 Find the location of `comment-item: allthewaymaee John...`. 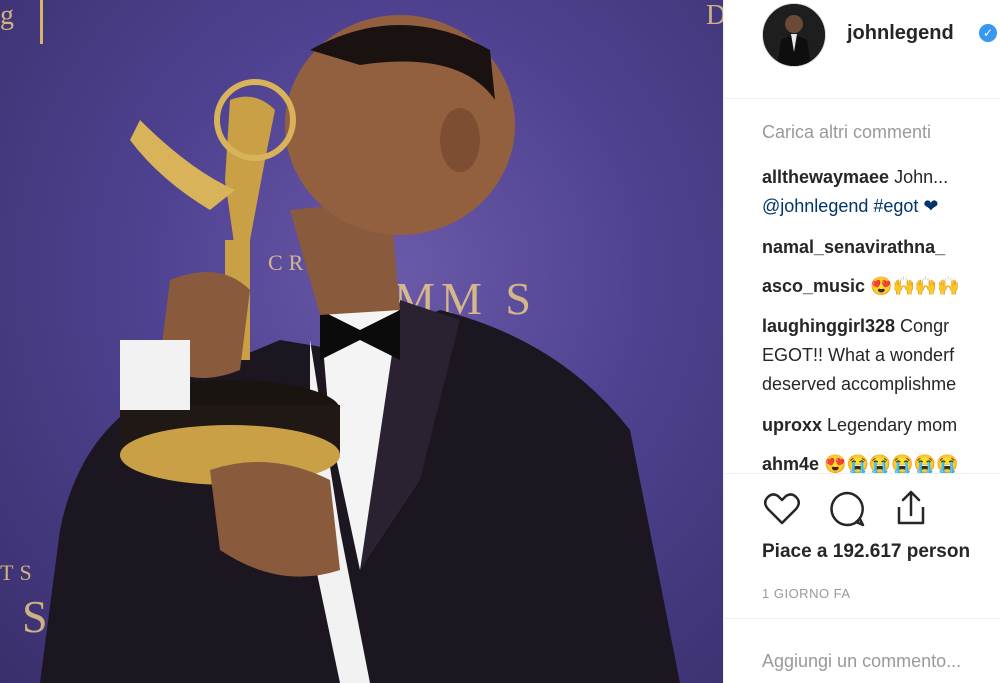

comment-item: allthewaymaee John... is located at coordinates (855, 177).